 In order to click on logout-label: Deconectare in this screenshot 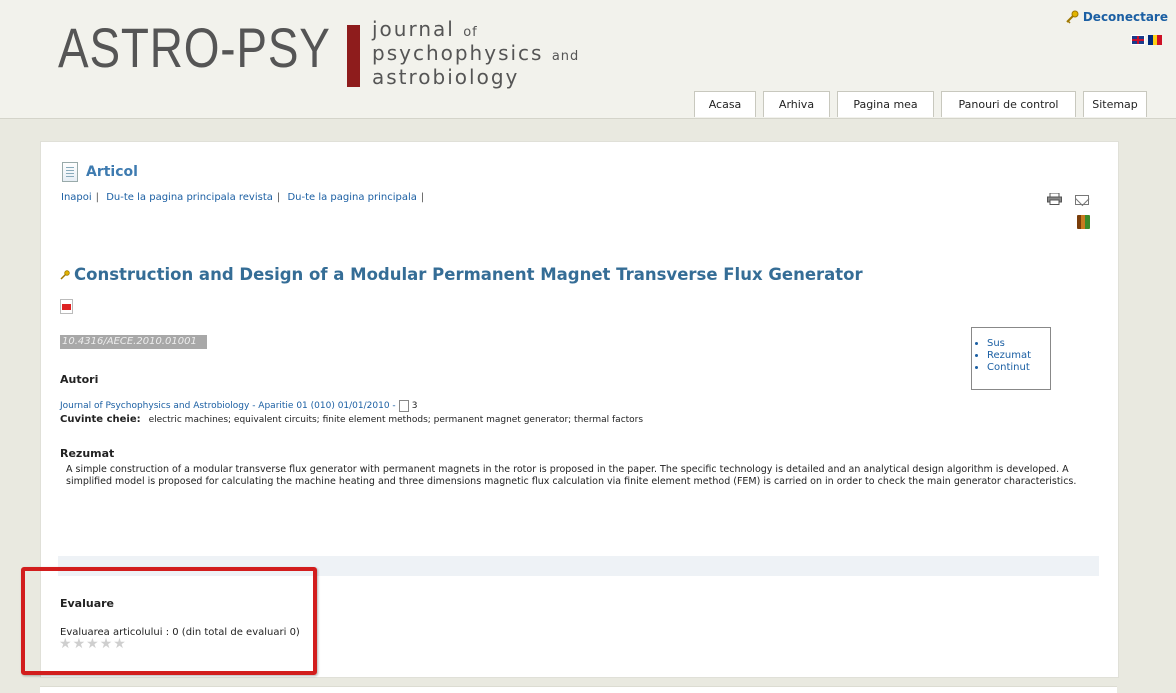, I will do `click(1125, 17)`.